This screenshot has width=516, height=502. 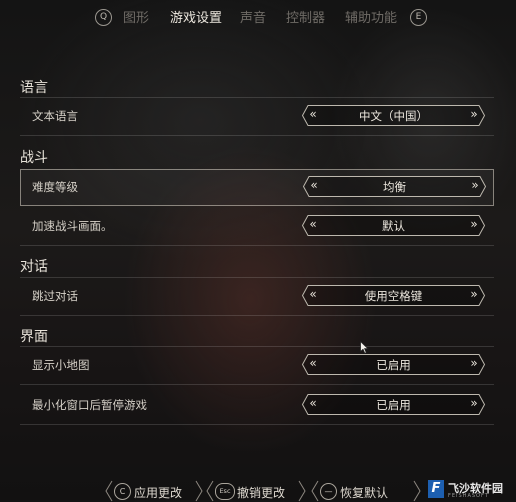 I want to click on section-title-combat: 战斗, so click(x=34, y=158).